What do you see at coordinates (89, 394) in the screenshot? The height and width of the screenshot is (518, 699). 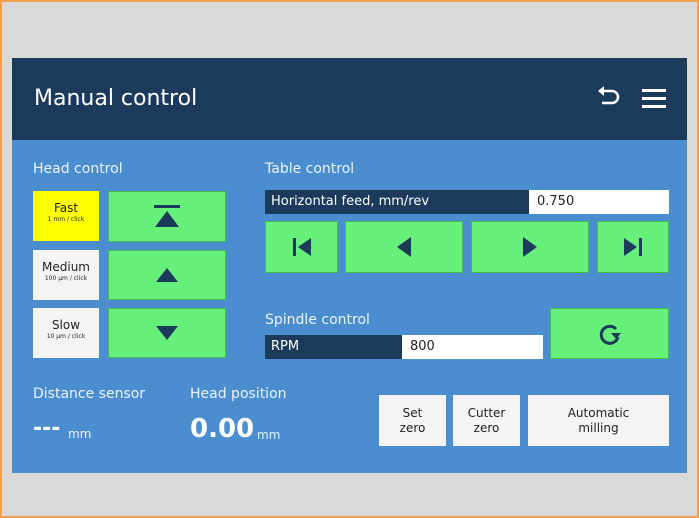 I see `distance-sensor-label: Distance sensor` at bounding box center [89, 394].